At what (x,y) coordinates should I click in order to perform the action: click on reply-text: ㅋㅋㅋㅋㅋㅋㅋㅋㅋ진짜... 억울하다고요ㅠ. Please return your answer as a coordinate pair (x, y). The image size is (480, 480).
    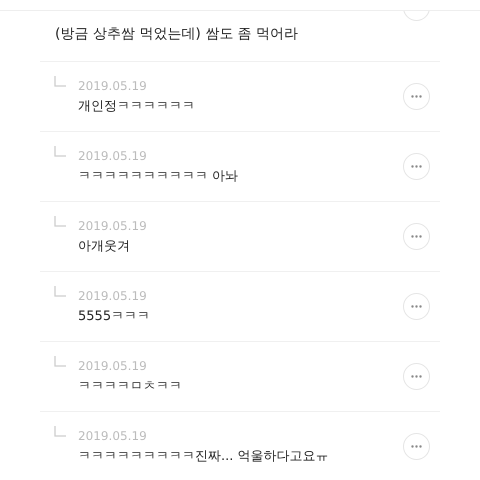
    Looking at the image, I should click on (204, 456).